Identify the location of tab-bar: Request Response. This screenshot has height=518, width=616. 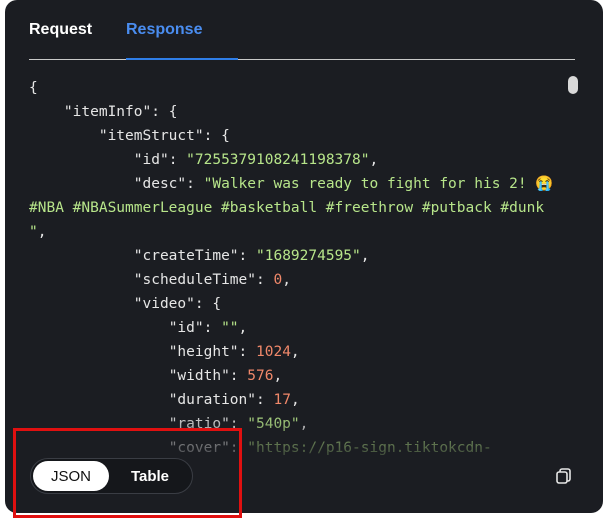
(302, 30).